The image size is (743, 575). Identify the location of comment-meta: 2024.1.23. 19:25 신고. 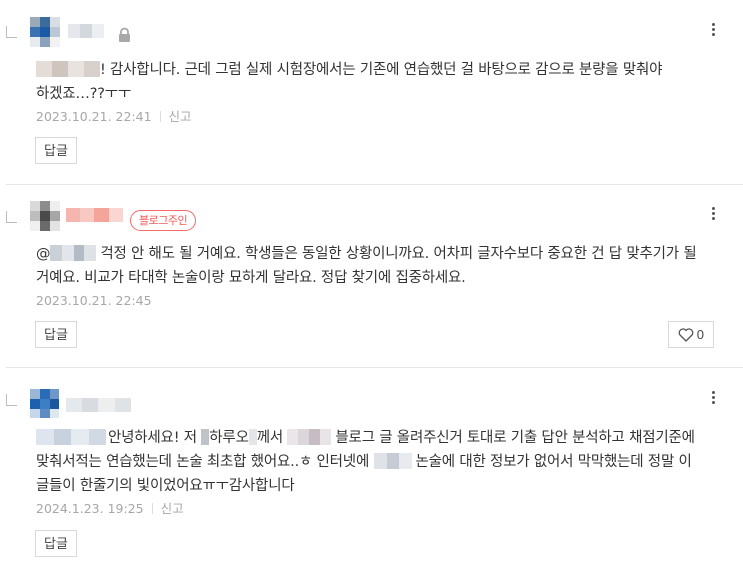
(110, 509).